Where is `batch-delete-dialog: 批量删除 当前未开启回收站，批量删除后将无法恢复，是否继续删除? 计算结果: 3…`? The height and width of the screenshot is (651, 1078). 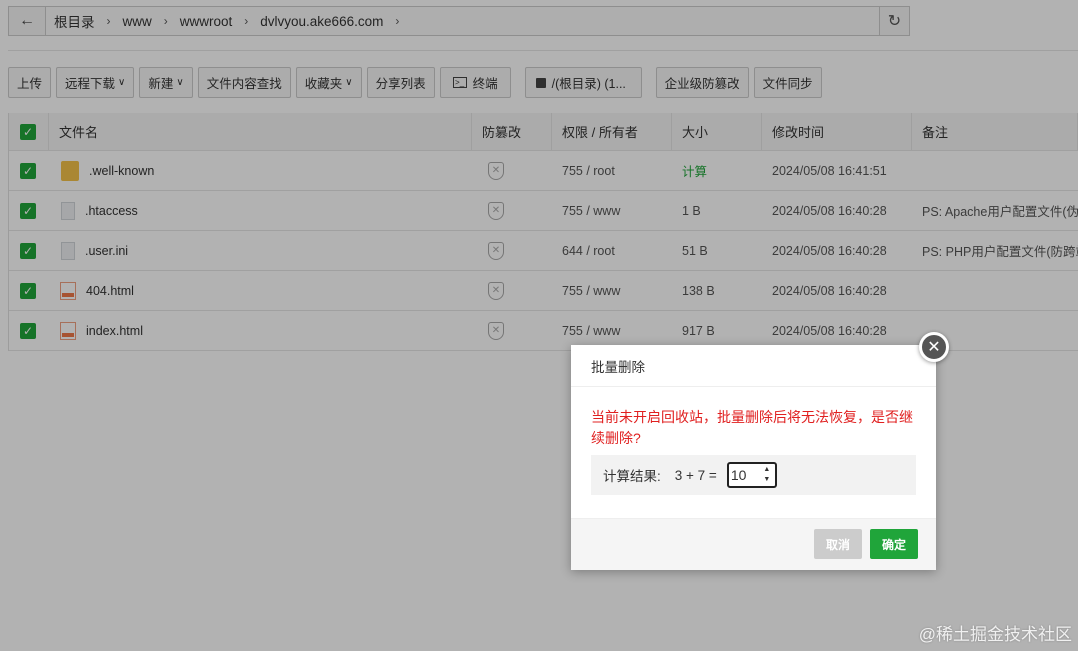 batch-delete-dialog: 批量删除 当前未开启回收站，批量删除后将无法恢复，是否继续删除? 计算结果: 3… is located at coordinates (753, 457).